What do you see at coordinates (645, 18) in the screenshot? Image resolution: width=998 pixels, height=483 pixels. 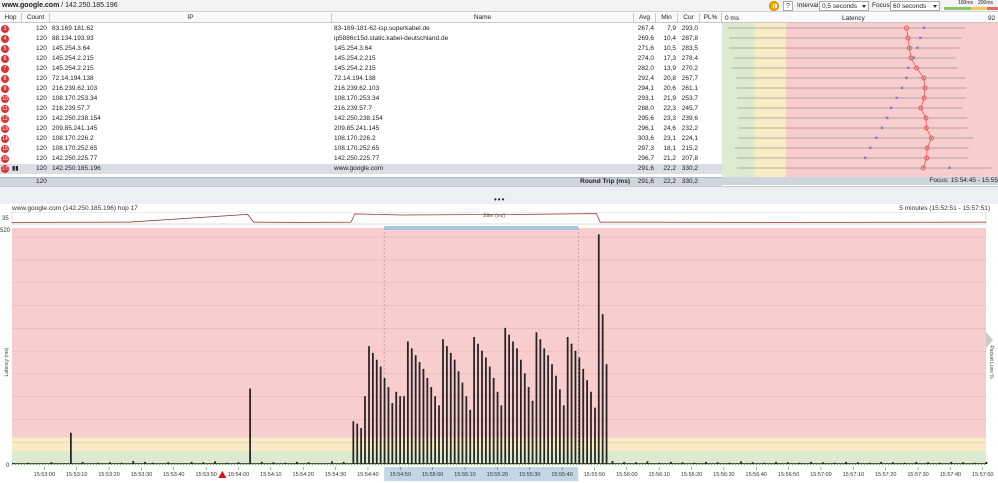 I see `col-header-avg: Avg` at bounding box center [645, 18].